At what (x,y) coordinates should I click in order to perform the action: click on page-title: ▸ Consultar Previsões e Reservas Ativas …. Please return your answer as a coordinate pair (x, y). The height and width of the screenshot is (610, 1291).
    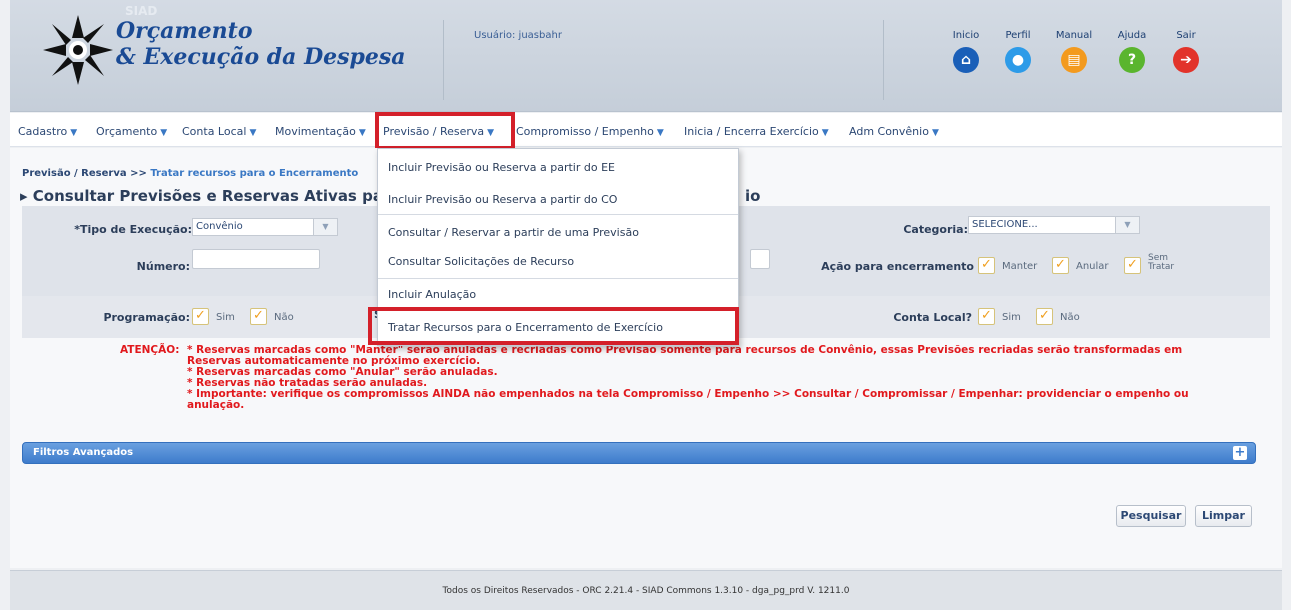
    Looking at the image, I should click on (201, 196).